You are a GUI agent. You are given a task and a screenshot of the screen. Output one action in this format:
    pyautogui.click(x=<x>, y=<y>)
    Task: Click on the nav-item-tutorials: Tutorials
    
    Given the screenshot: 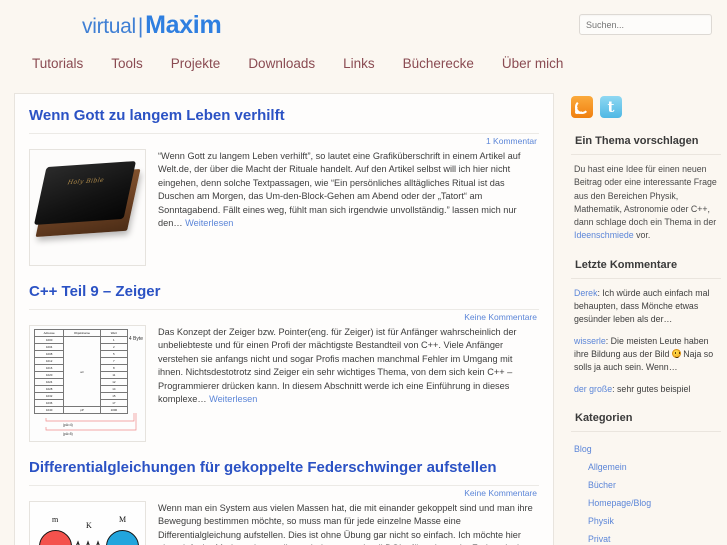 What is the action you would take?
    pyautogui.click(x=57, y=63)
    